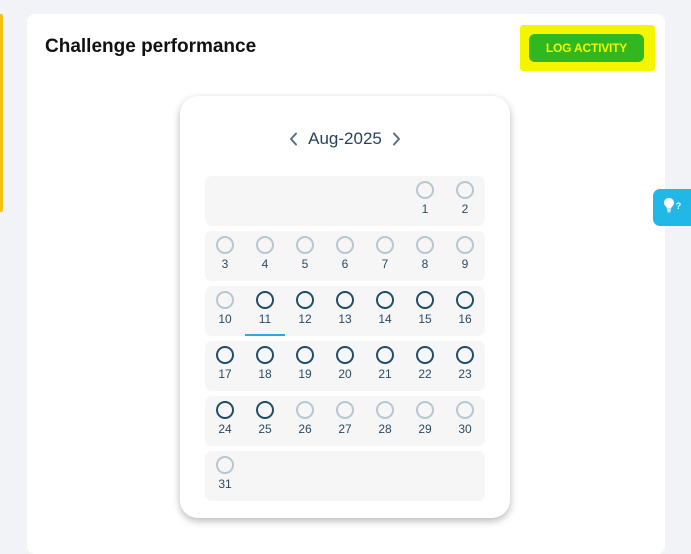 The image size is (691, 554). Describe the element at coordinates (225, 374) in the screenshot. I see `day-number: 17` at that location.